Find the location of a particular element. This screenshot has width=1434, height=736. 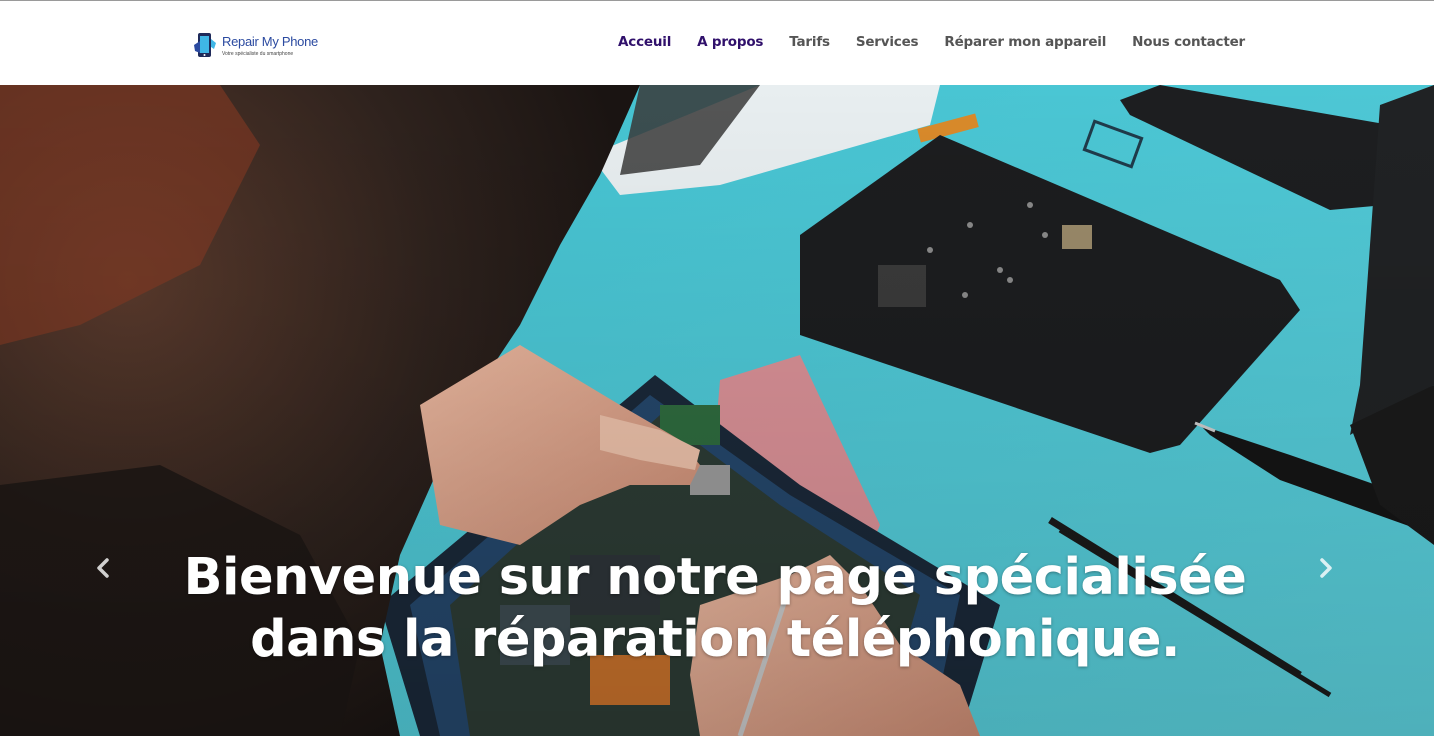

brand-tagline: Votre spécialiste du smartphone is located at coordinates (258, 54).